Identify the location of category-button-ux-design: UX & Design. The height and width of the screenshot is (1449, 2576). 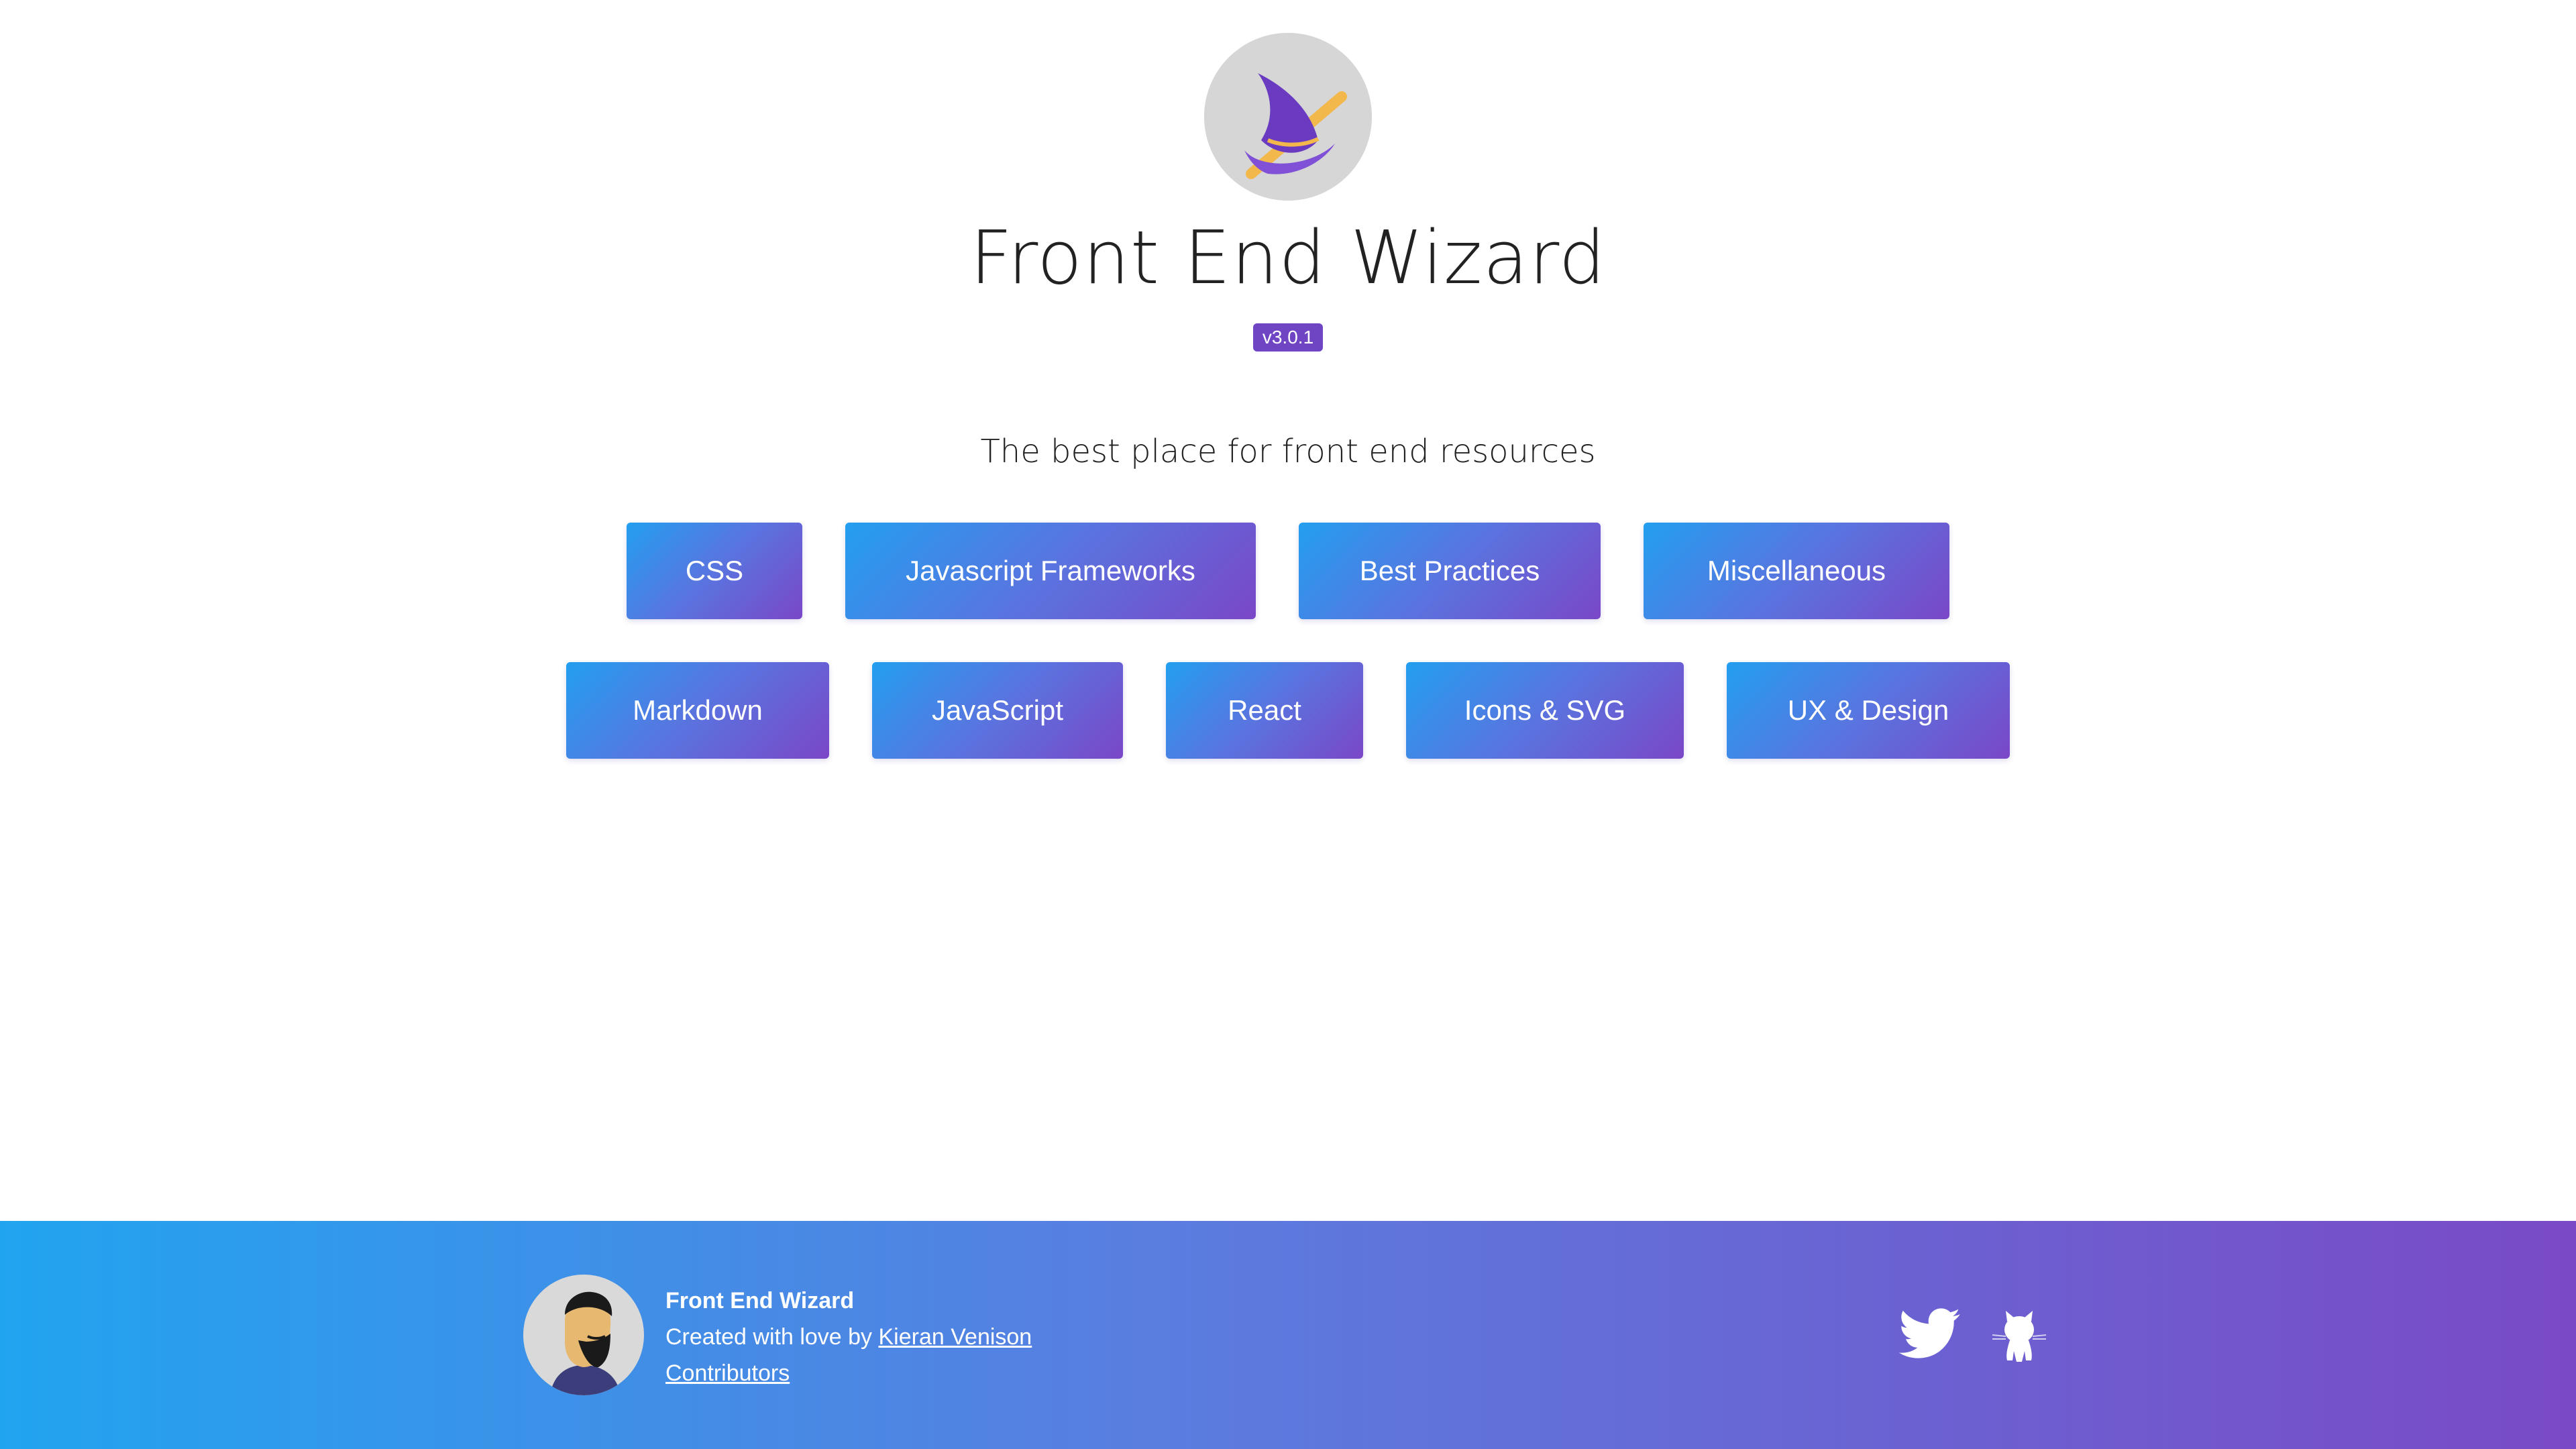
(1868, 710).